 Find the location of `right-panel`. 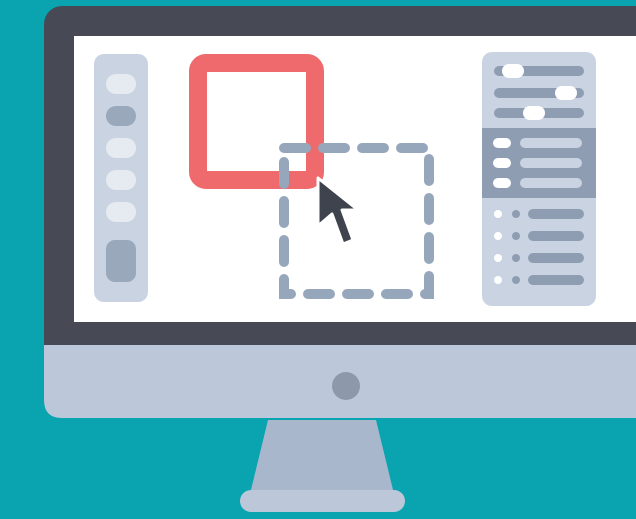

right-panel is located at coordinates (539, 179).